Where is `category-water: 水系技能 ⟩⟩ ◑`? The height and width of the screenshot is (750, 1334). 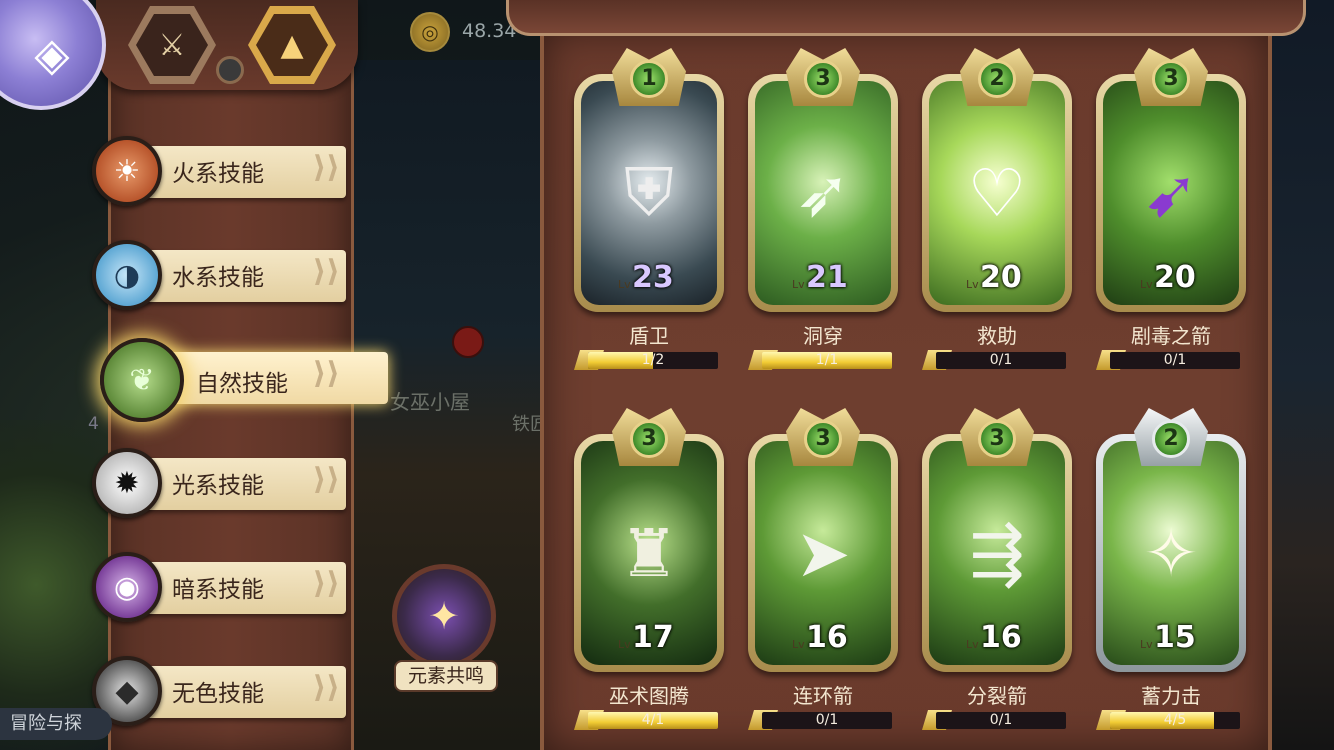
category-water: 水系技能 ⟩⟩ ◑ is located at coordinates (222, 275).